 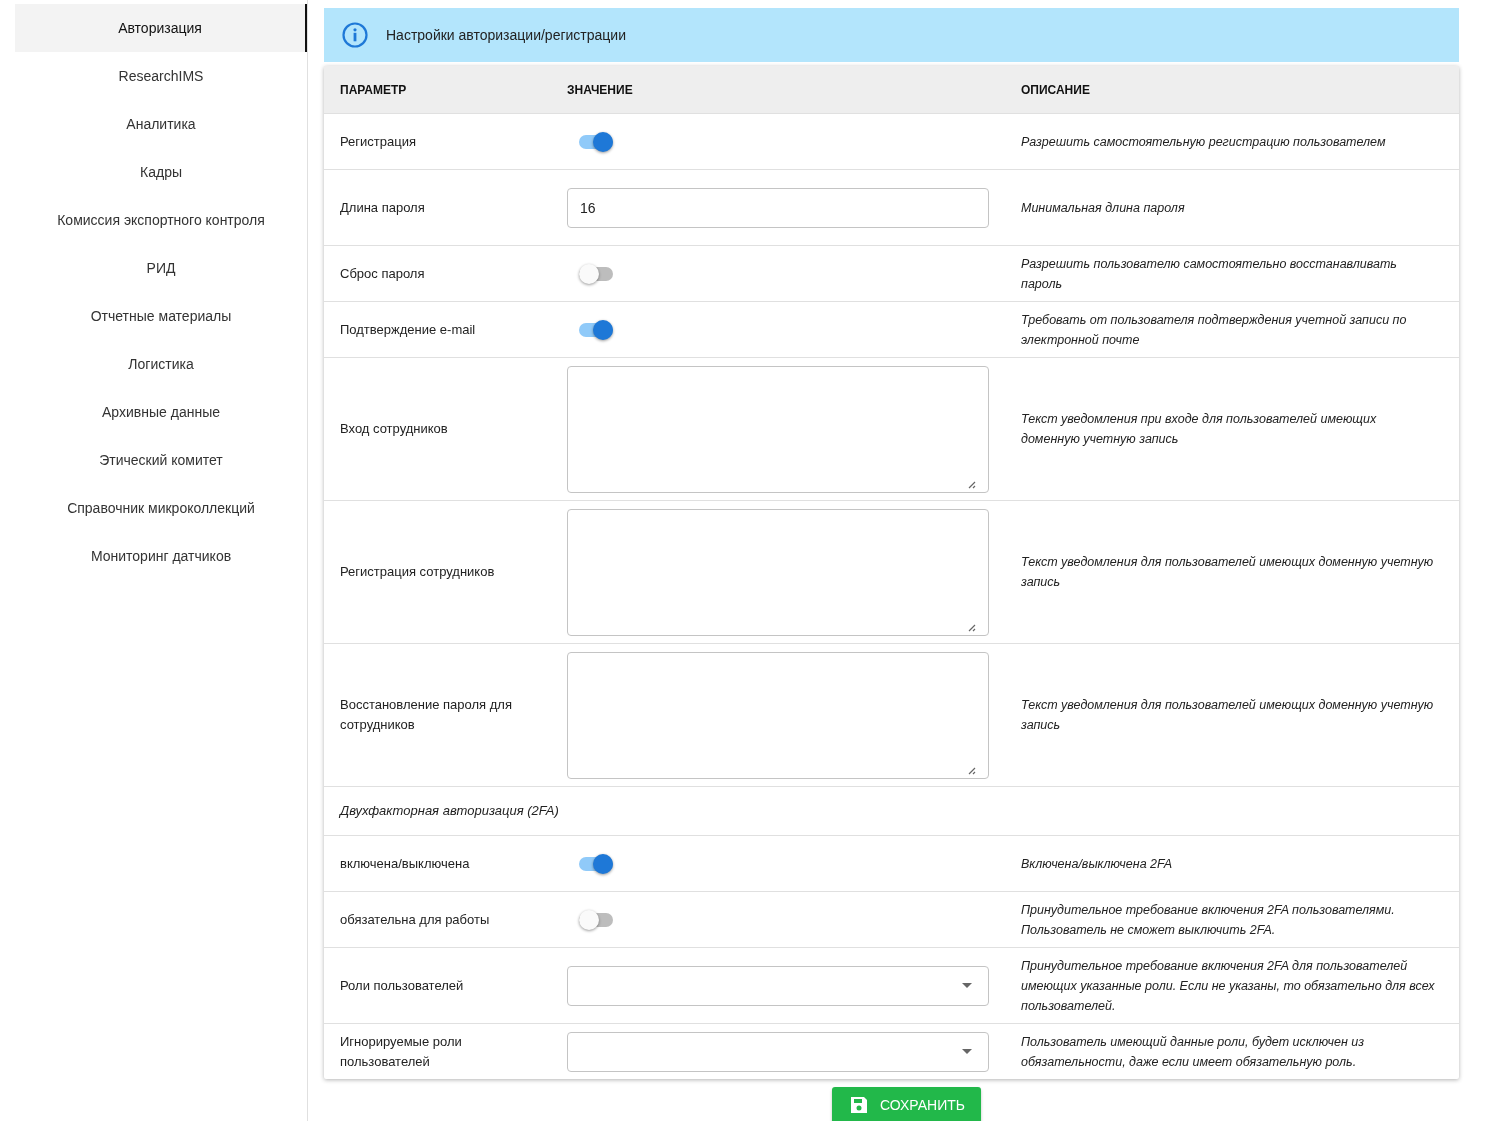 What do you see at coordinates (1097, 863) in the screenshot?
I see `description-text: Включена/выключена 2FA` at bounding box center [1097, 863].